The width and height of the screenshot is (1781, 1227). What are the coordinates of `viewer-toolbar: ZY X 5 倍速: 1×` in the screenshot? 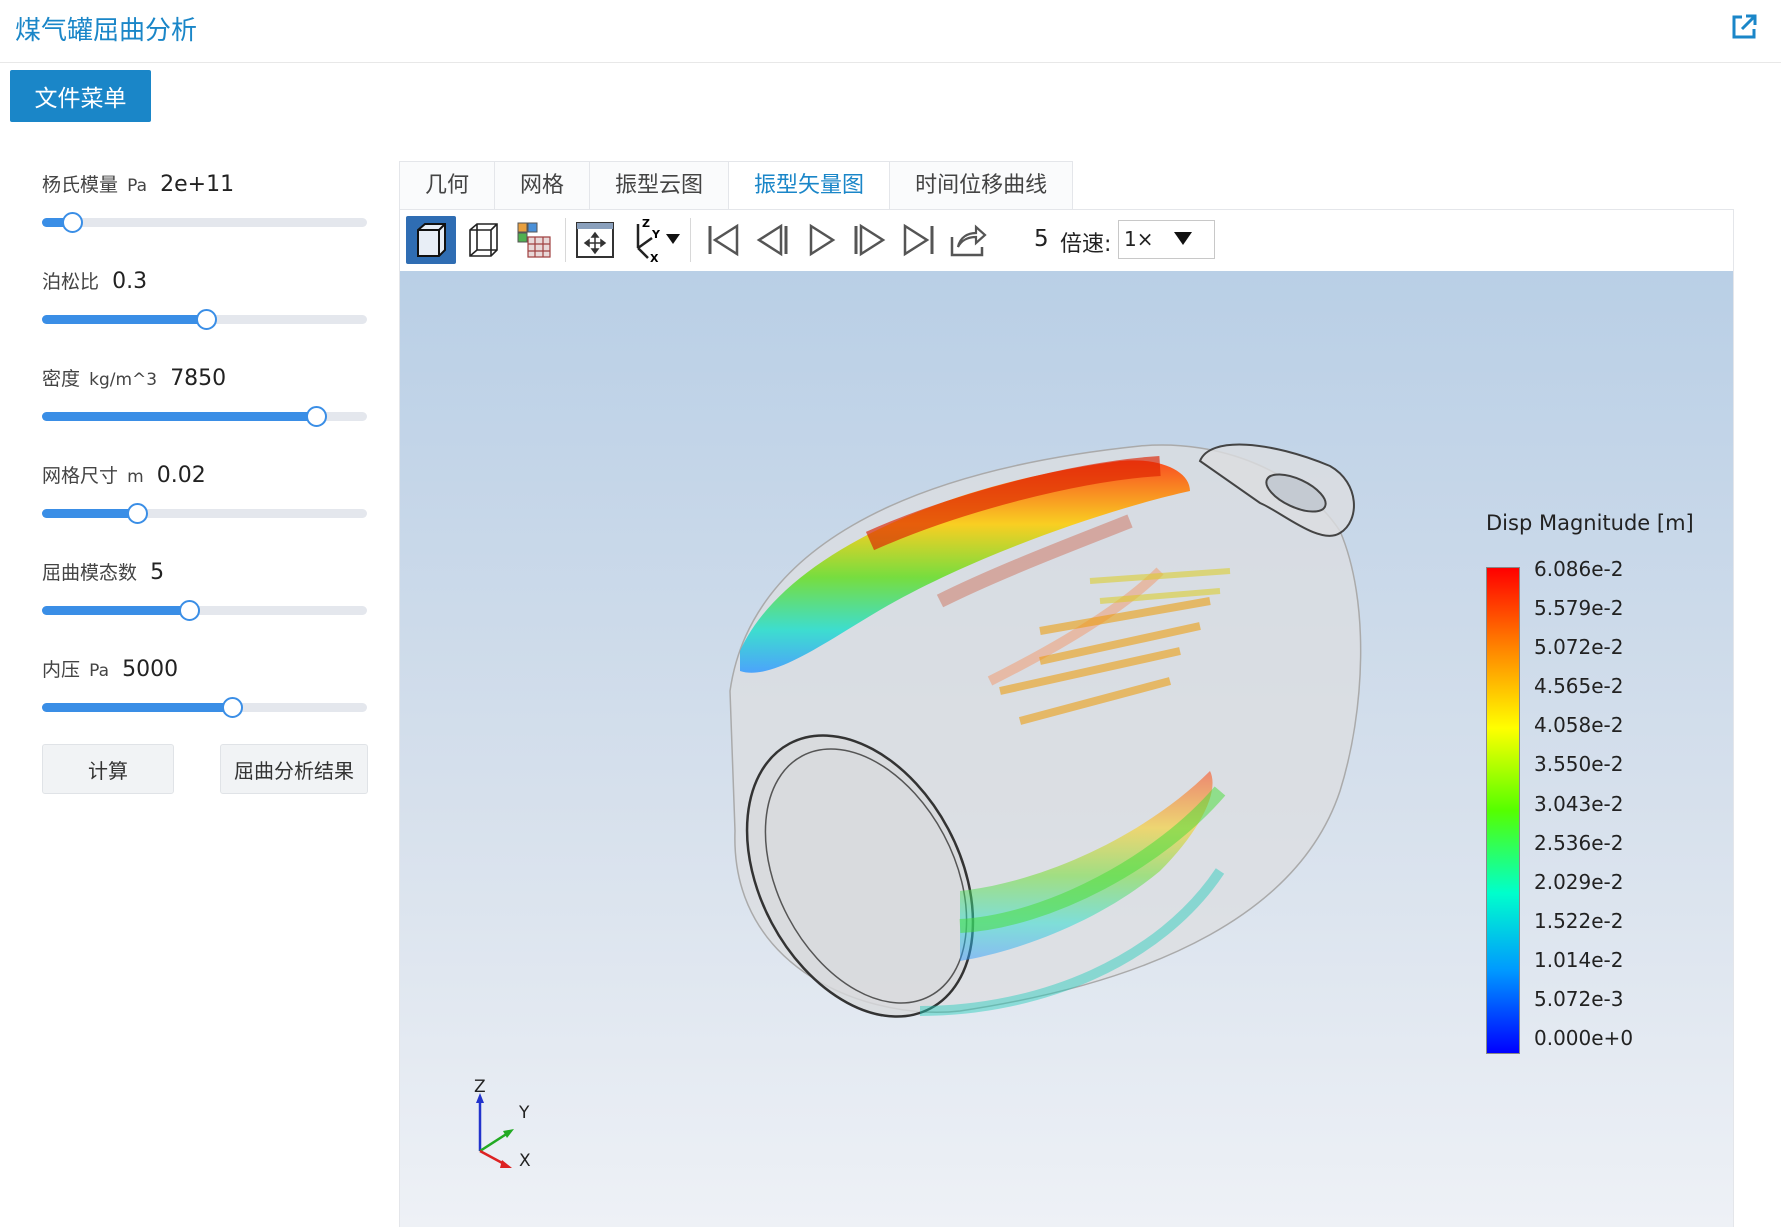 It's located at (1066, 240).